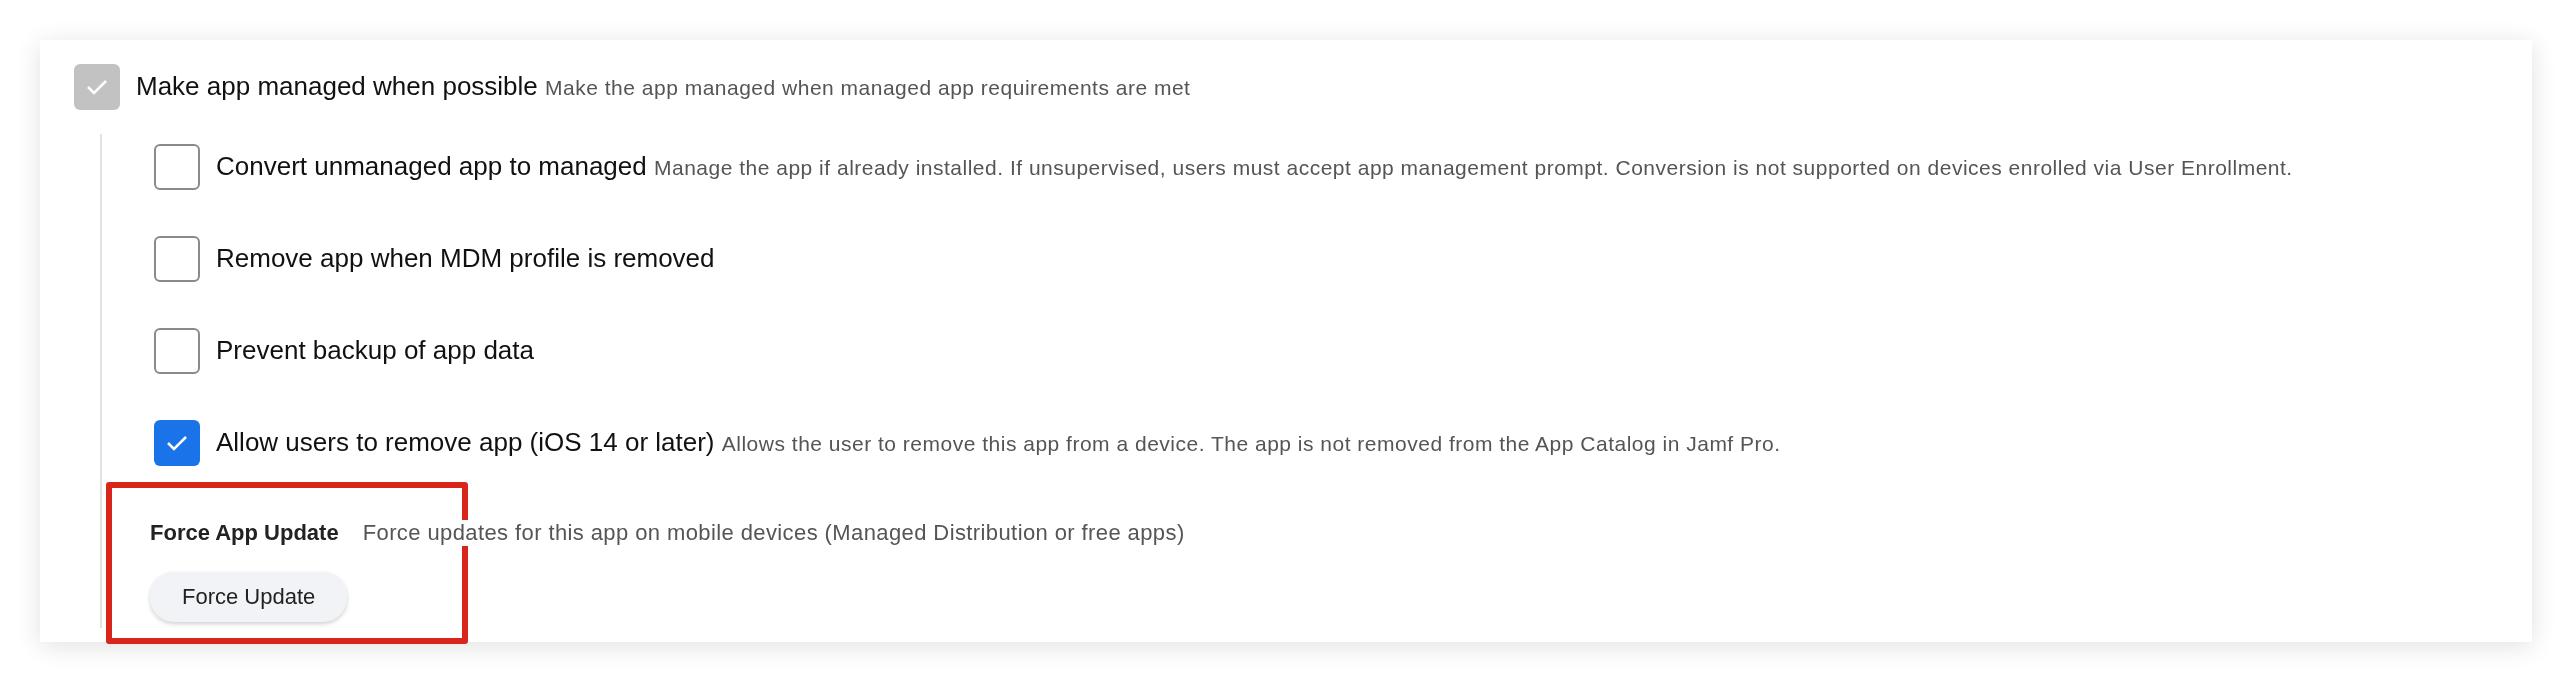  Describe the element at coordinates (1254, 166) in the screenshot. I see `option-text: Convert unmanaged app to managed Manage the app if already installed. If unsupervised, users must accept app management prompt. Conversion is not supported on devices enrolled via User Enrollment.` at that location.